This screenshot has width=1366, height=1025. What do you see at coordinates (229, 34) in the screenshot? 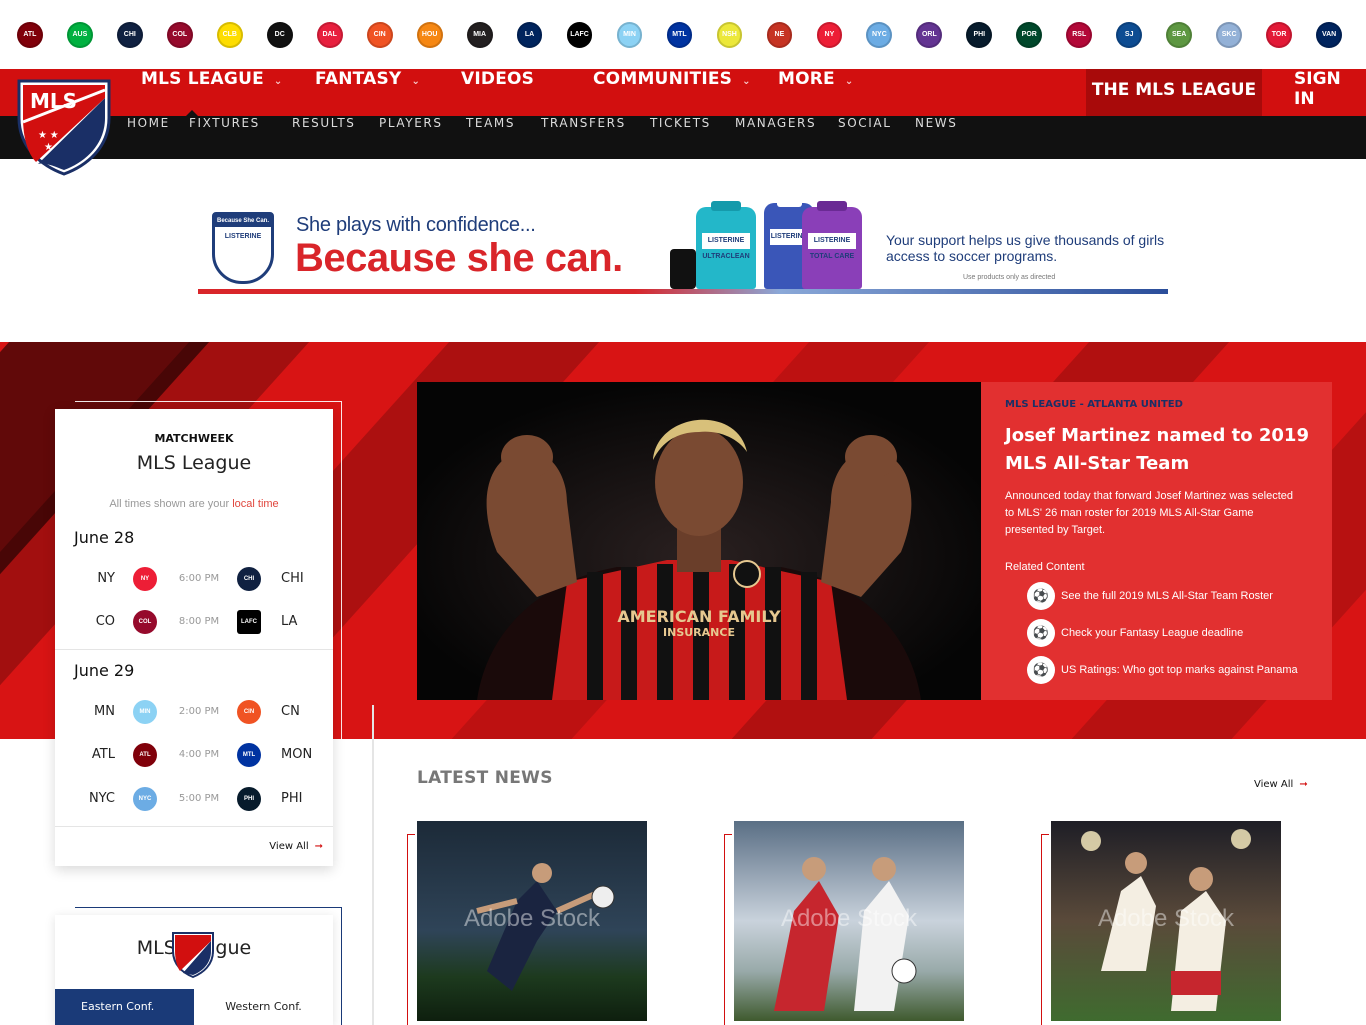
I see `columbus-crew-icon: CLB` at bounding box center [229, 34].